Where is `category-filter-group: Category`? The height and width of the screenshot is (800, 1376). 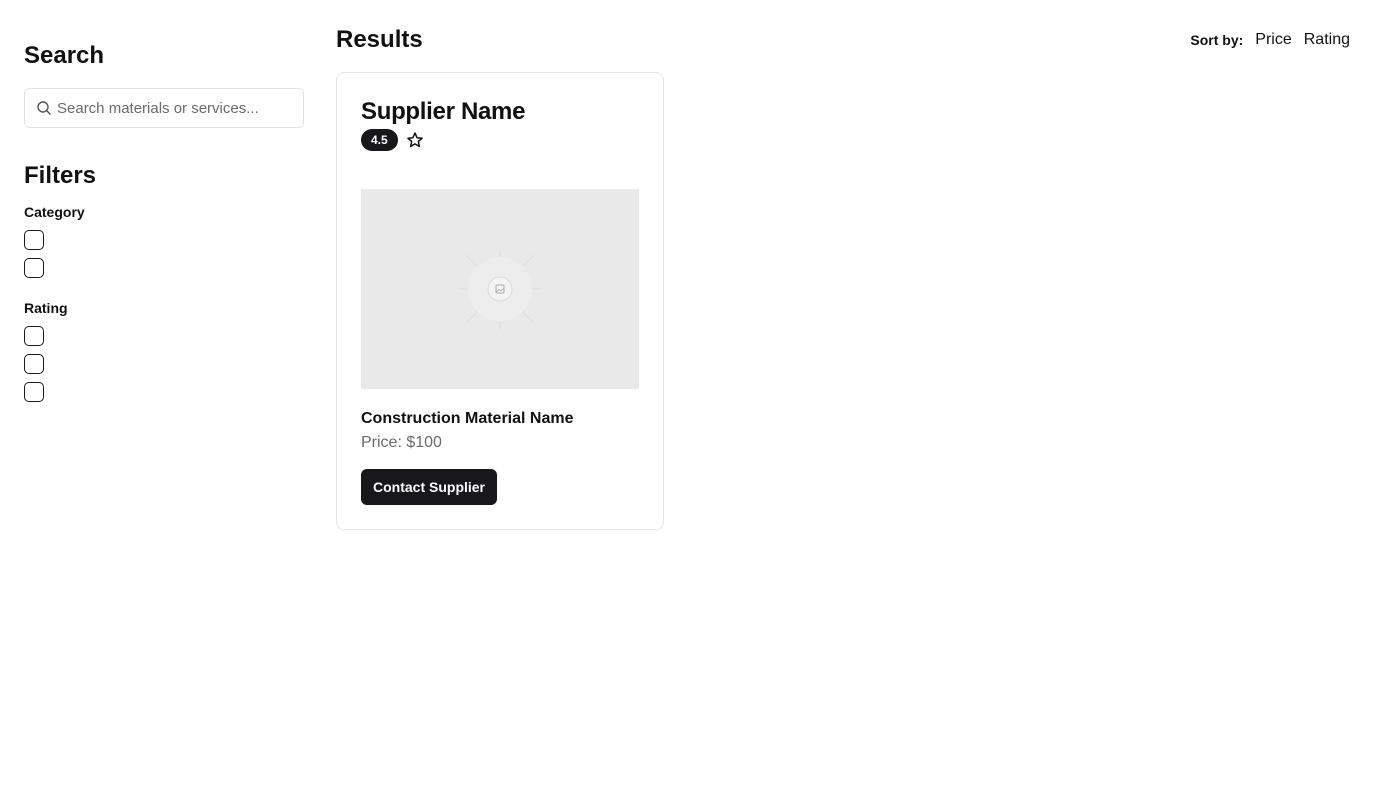 category-filter-group: Category is located at coordinates (164, 240).